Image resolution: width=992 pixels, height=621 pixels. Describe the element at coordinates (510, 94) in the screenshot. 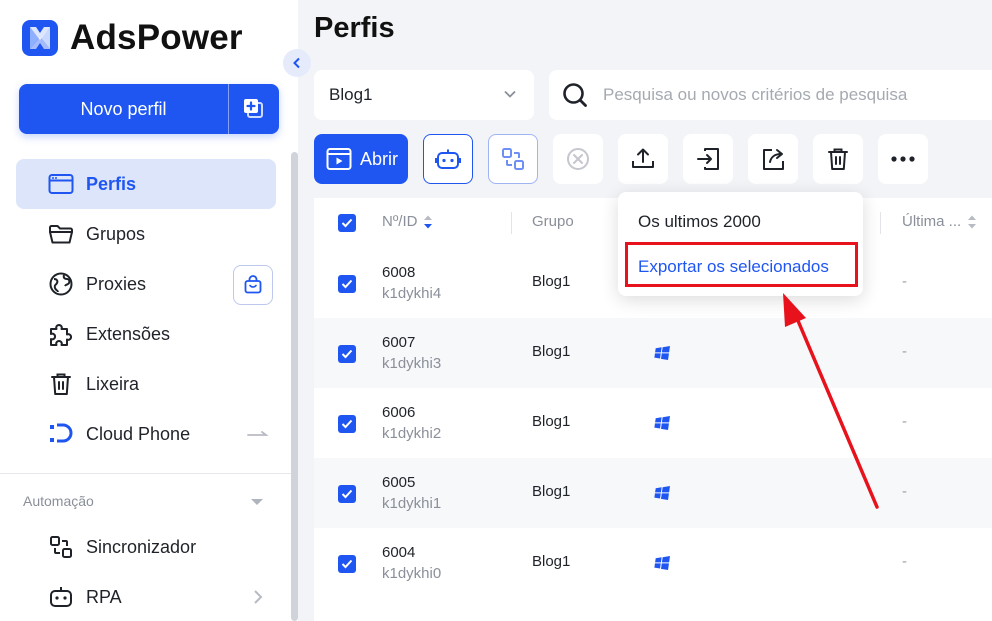

I see `chevron-down-icon` at that location.